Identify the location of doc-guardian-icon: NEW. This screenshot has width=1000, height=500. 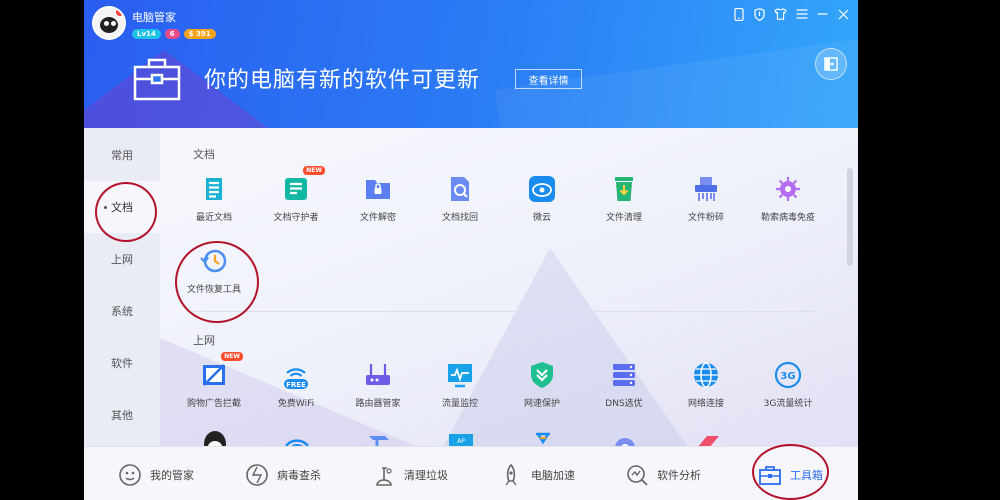
(303, 185).